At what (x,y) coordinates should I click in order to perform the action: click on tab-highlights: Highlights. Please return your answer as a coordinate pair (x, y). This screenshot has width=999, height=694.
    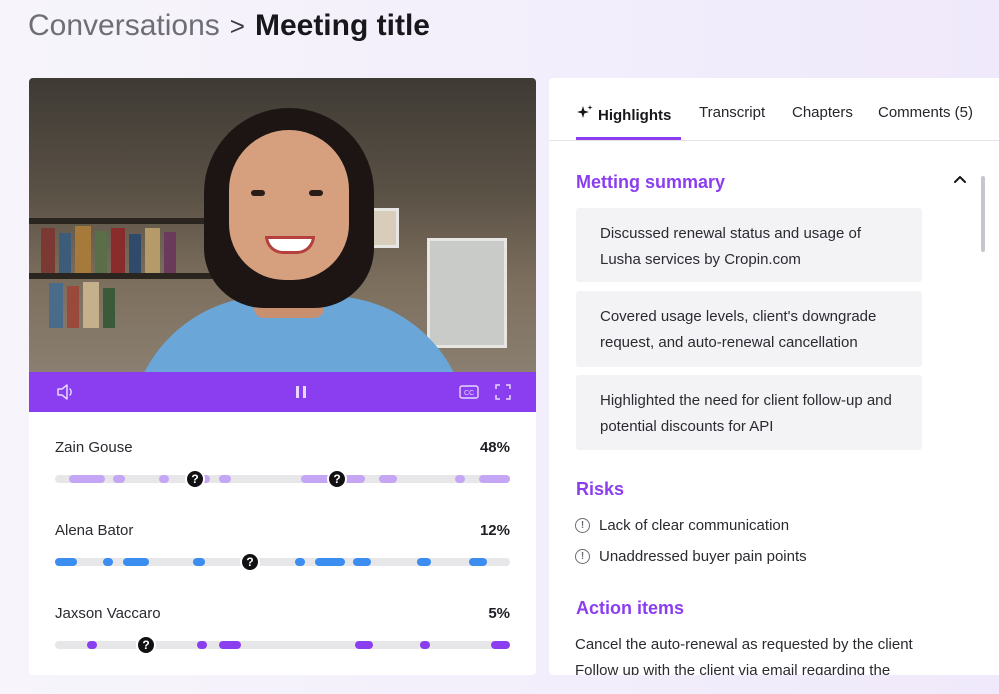
    Looking at the image, I should click on (623, 115).